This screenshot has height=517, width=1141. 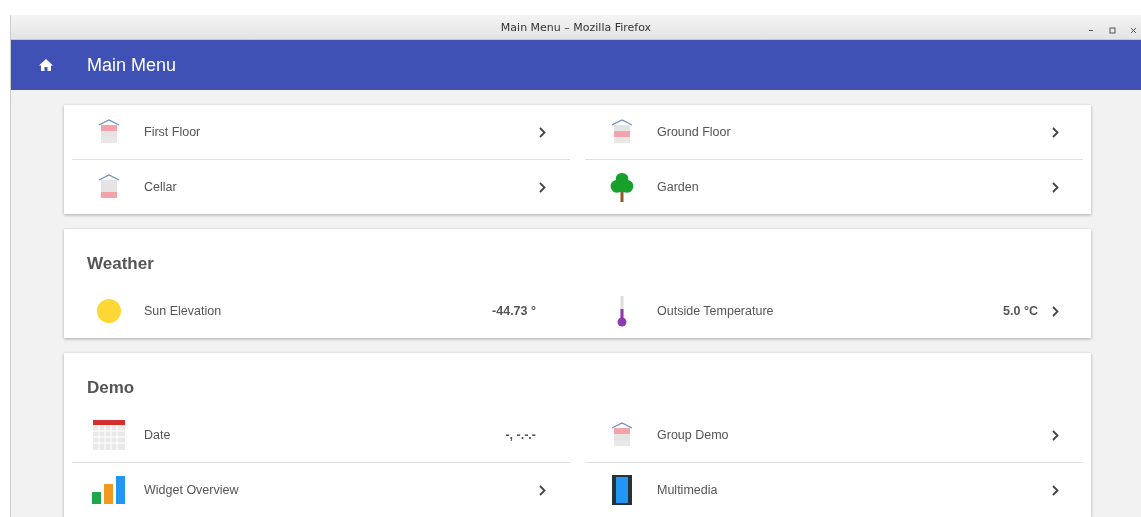 I want to click on item-label: Sun Elevation, so click(x=183, y=311).